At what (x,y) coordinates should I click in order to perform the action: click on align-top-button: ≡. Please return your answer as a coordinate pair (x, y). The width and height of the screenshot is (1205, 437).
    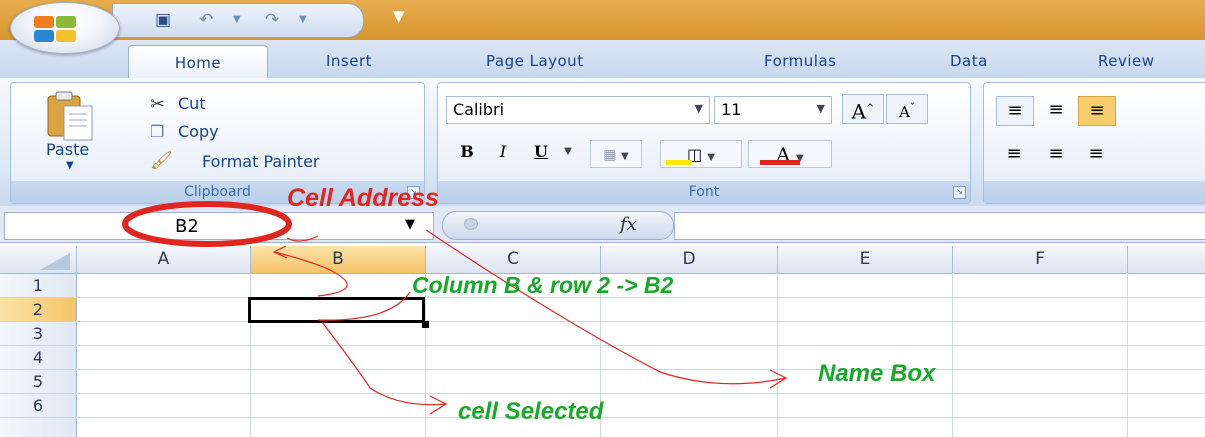
    Looking at the image, I should click on (1015, 111).